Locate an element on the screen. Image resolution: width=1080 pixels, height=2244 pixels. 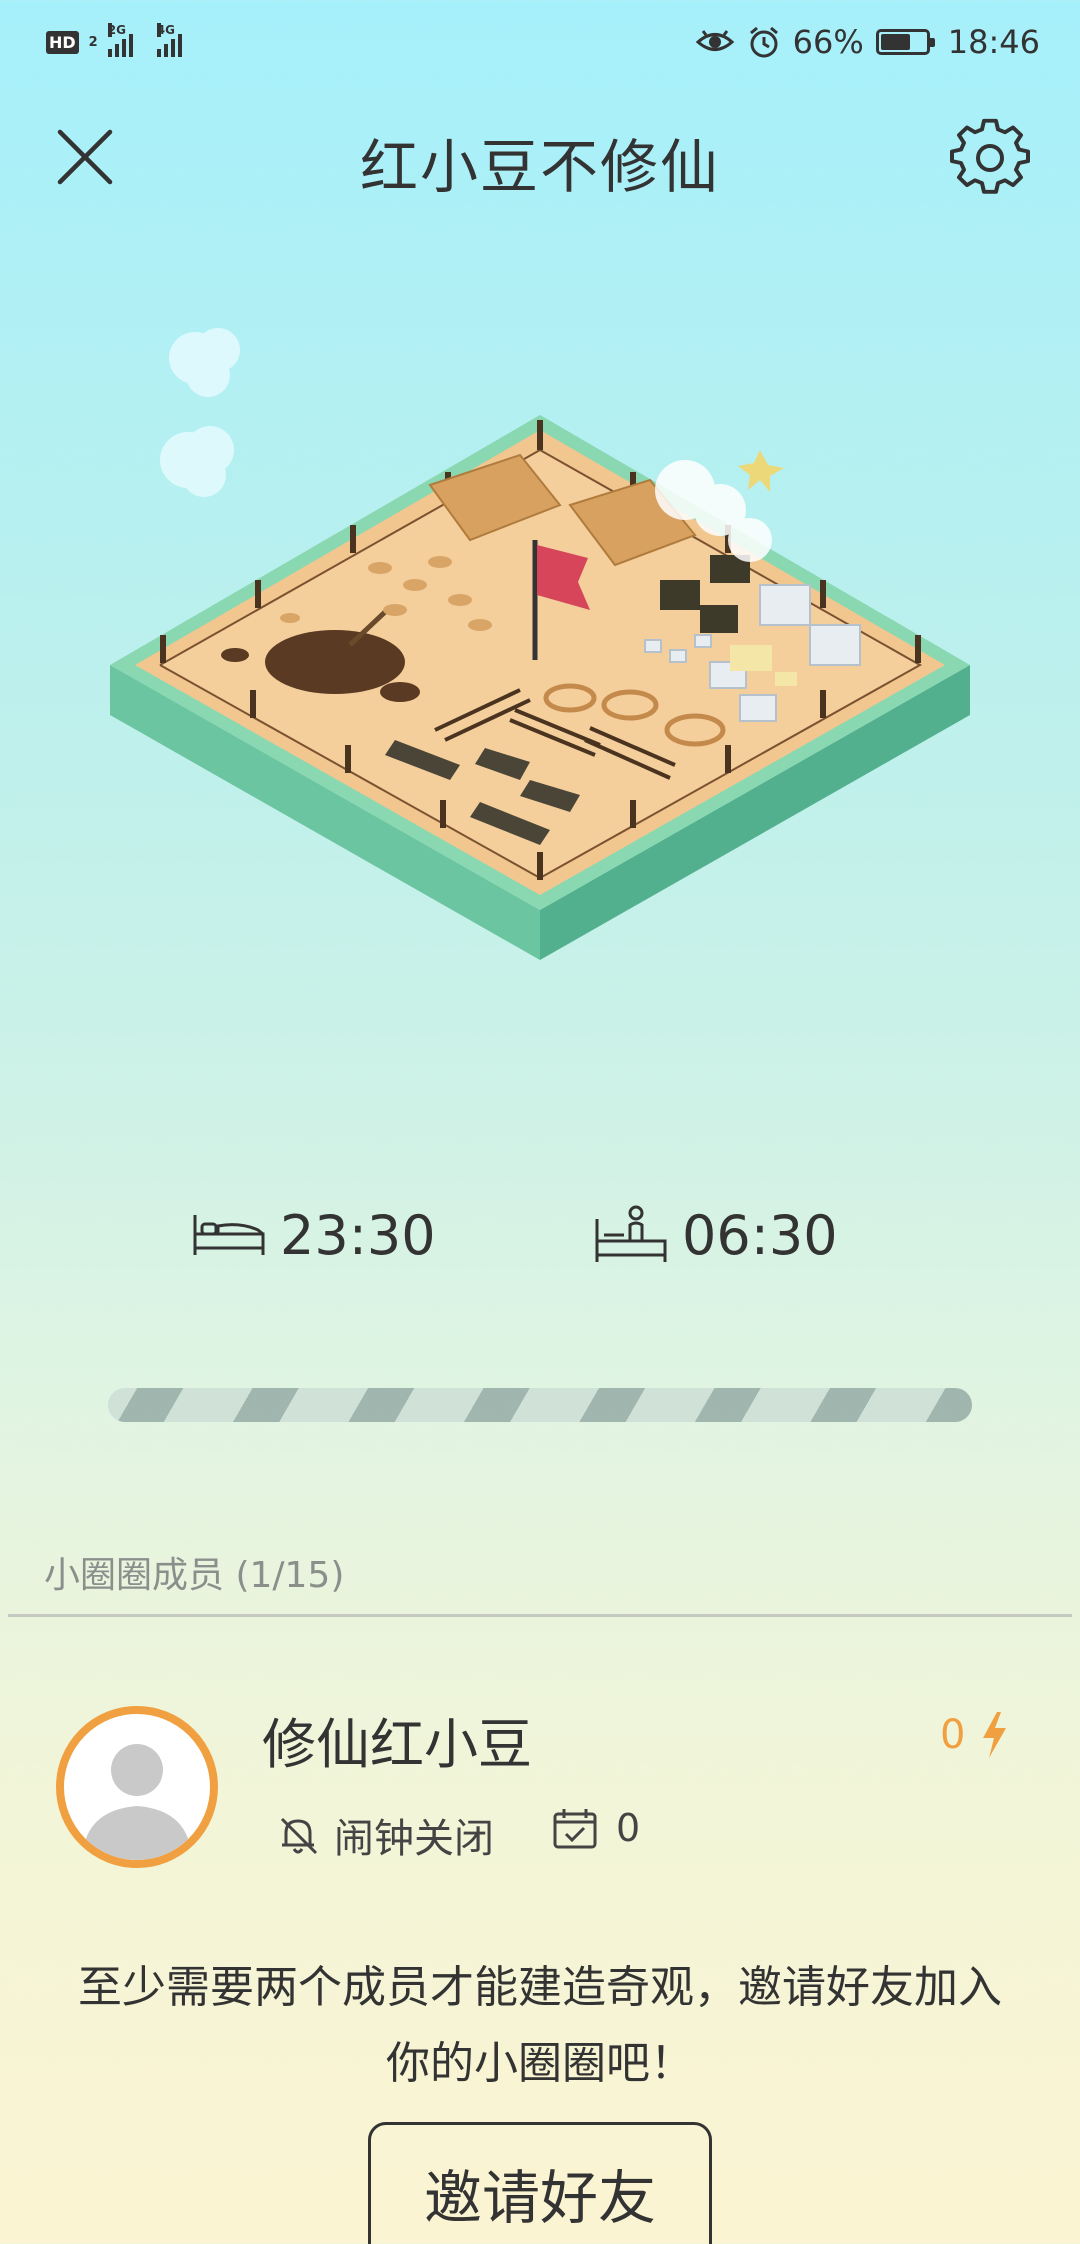
wake-up-icon is located at coordinates (631, 1233).